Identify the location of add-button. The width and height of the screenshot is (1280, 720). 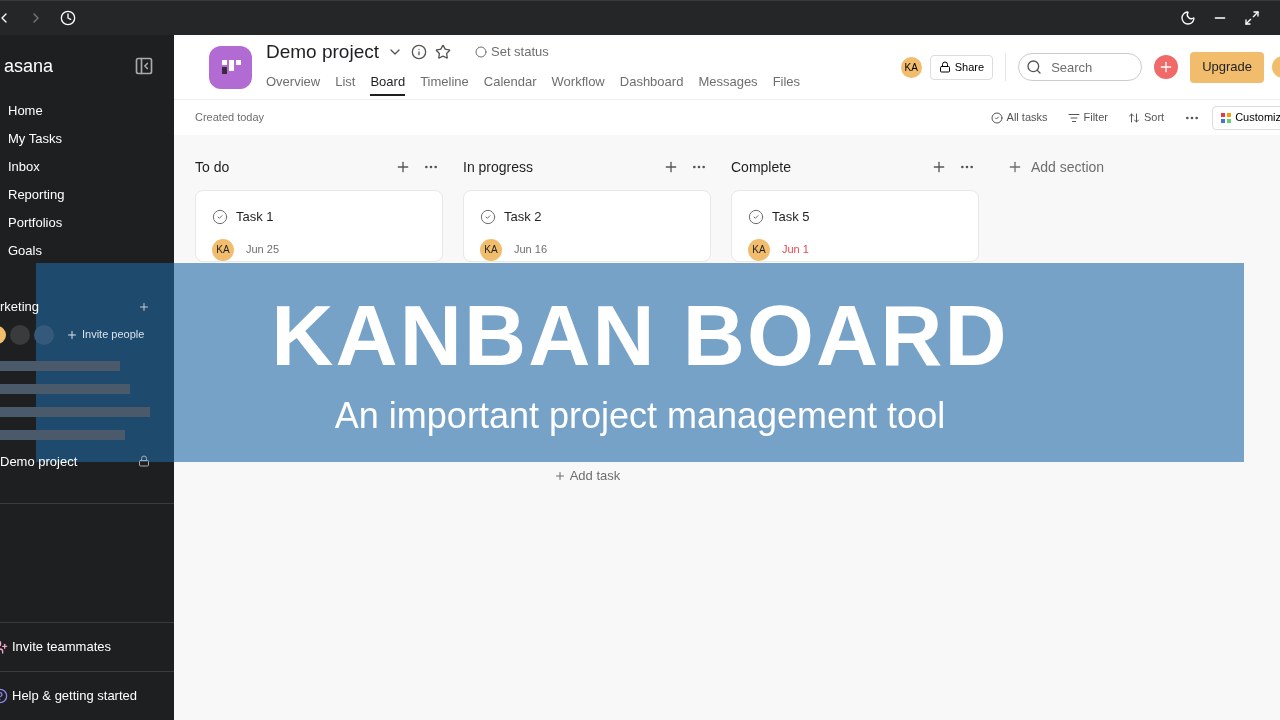
(1166, 67).